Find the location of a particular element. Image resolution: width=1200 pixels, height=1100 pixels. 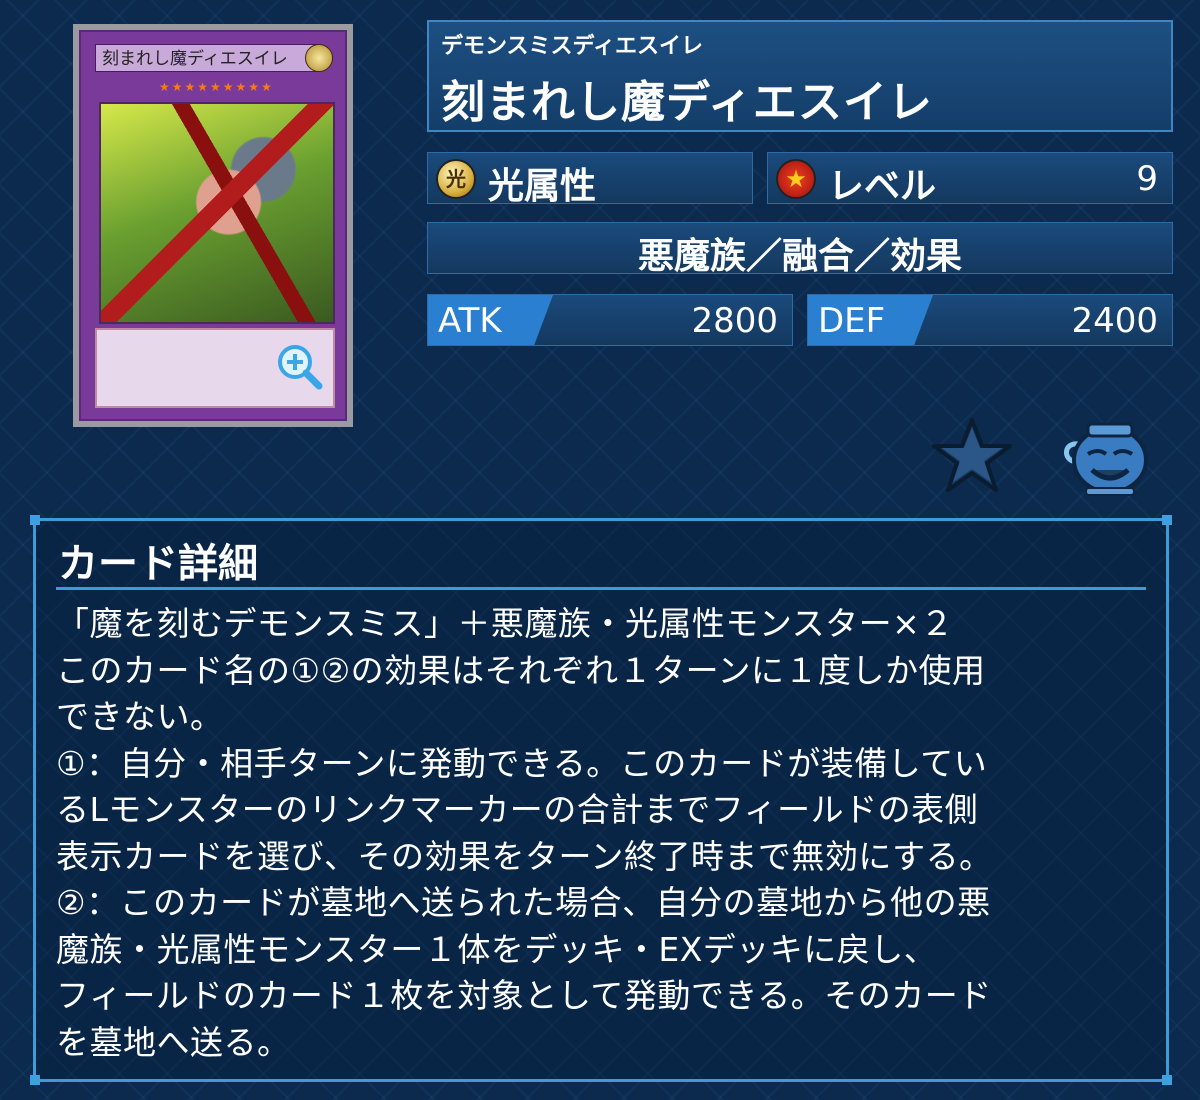

card-image-level-stars: ★★★★★★★★★ is located at coordinates (216, 87).